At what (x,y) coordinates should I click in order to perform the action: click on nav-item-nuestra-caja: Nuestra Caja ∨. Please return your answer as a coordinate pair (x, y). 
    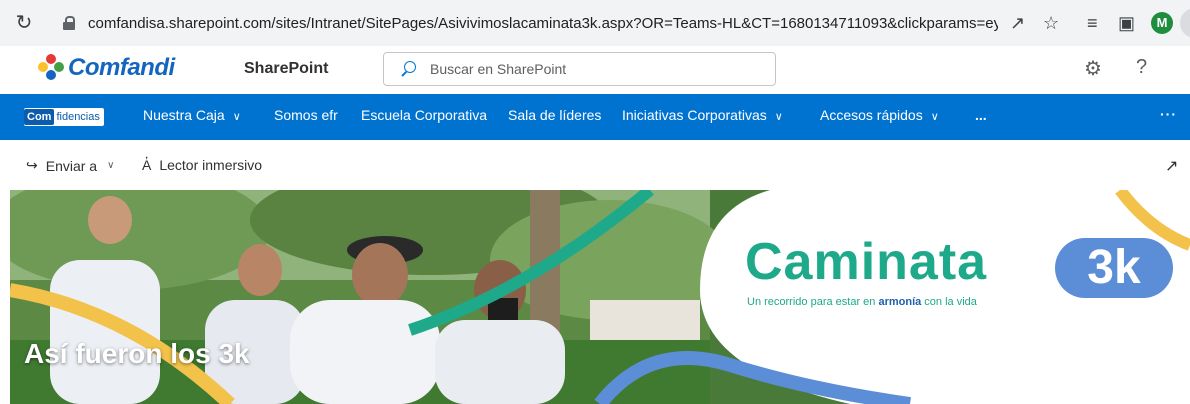
    Looking at the image, I should click on (192, 115).